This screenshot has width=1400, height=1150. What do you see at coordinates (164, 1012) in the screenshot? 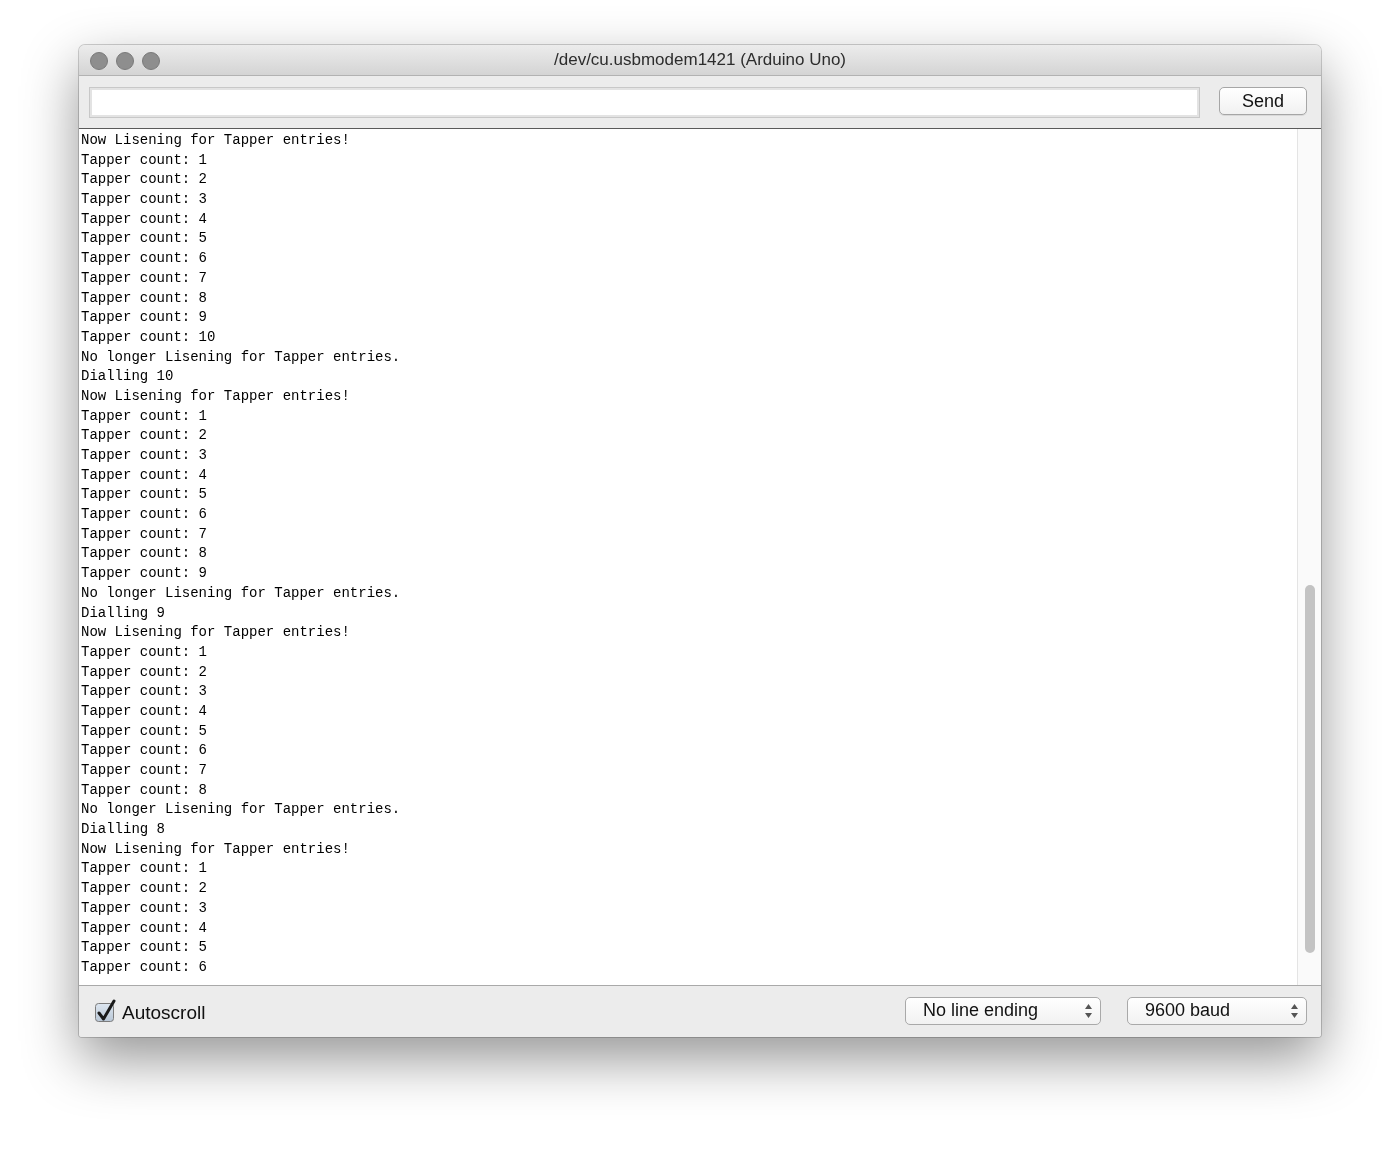
I see `autoscroll-label: Autoscroll` at bounding box center [164, 1012].